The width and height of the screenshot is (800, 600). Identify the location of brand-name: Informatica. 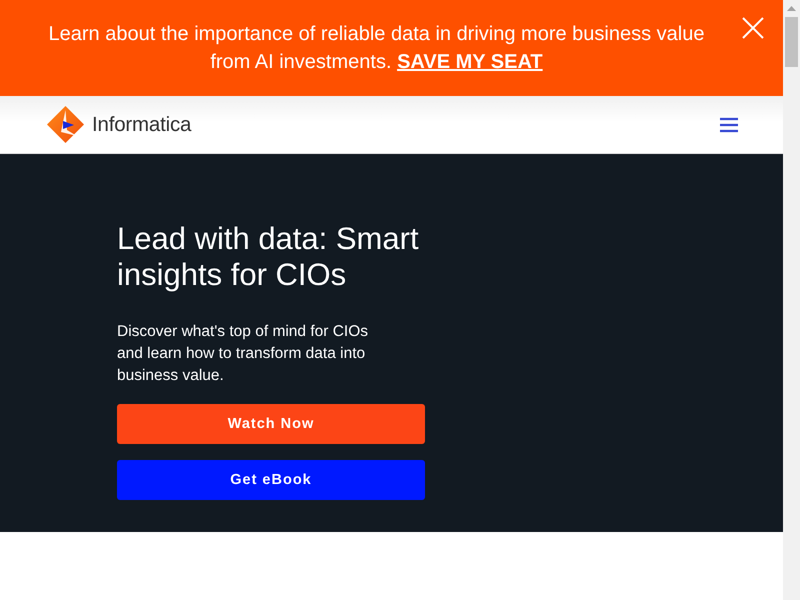
(142, 124).